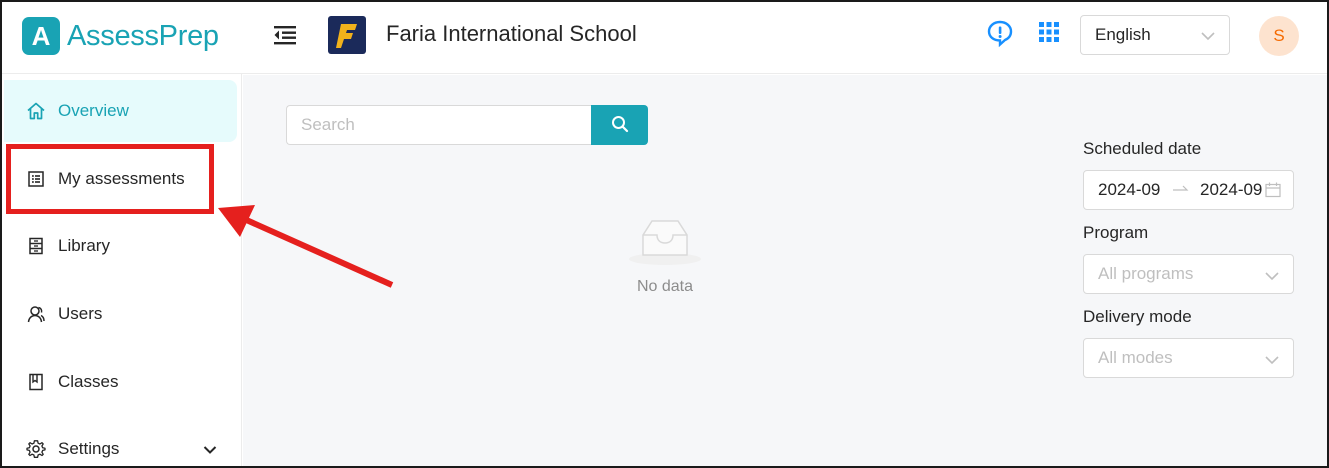 The width and height of the screenshot is (1329, 468). Describe the element at coordinates (1142, 148) in the screenshot. I see `scheduled-date-label: Scheduled date` at that location.